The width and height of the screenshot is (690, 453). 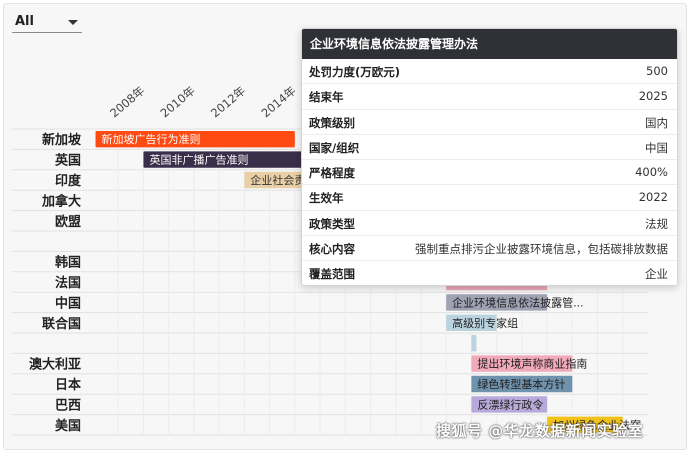 I want to click on x-tick-label: 2010年, so click(x=178, y=101).